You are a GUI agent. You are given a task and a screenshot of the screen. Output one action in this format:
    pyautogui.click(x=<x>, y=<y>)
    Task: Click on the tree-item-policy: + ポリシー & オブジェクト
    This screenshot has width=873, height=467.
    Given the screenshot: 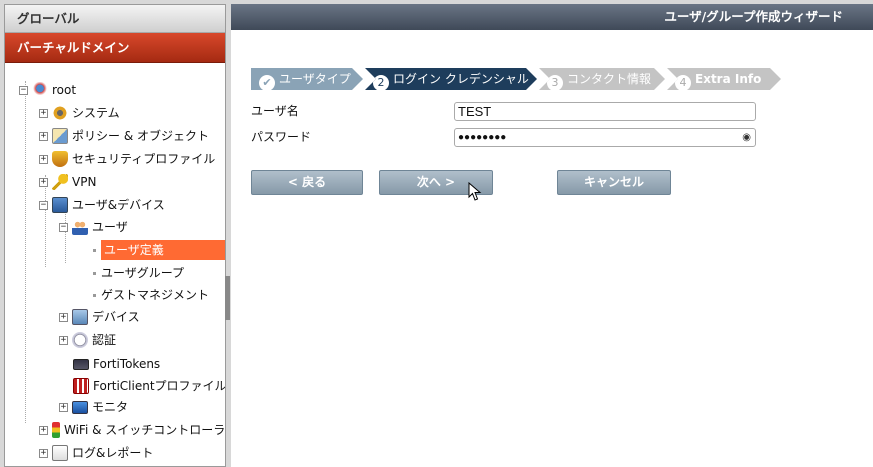 What is the action you would take?
    pyautogui.click(x=124, y=136)
    